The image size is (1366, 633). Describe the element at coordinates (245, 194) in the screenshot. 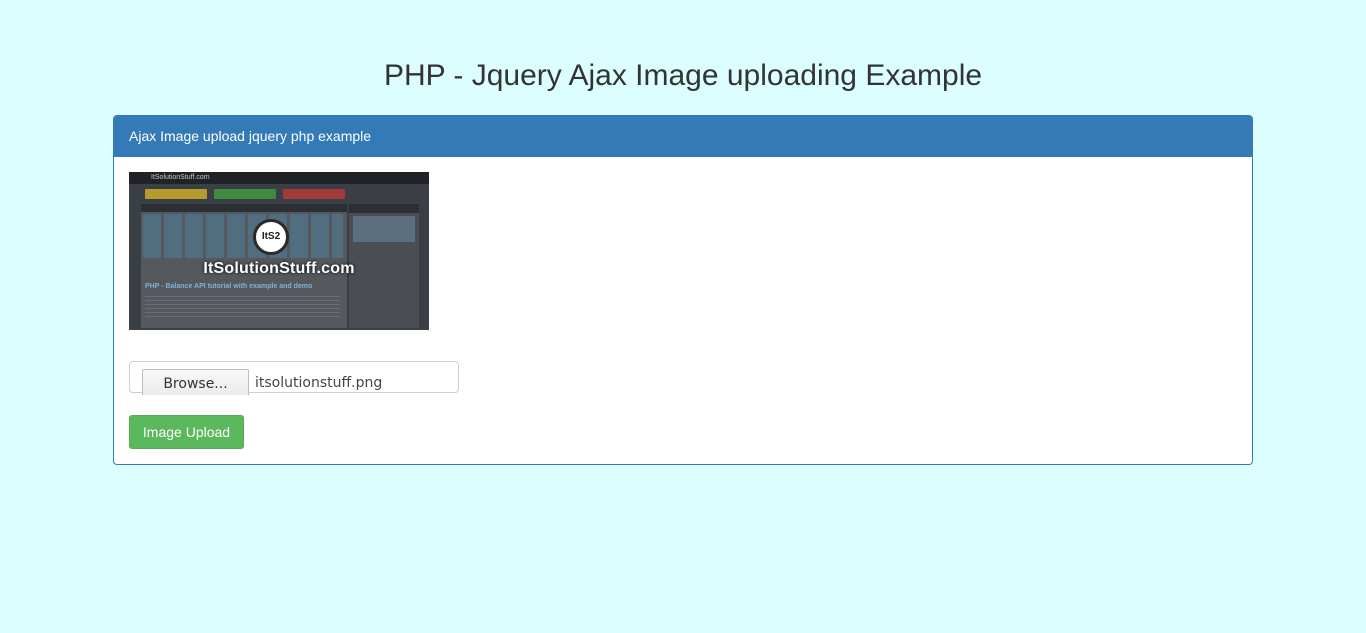

I see `preview-button-green` at that location.